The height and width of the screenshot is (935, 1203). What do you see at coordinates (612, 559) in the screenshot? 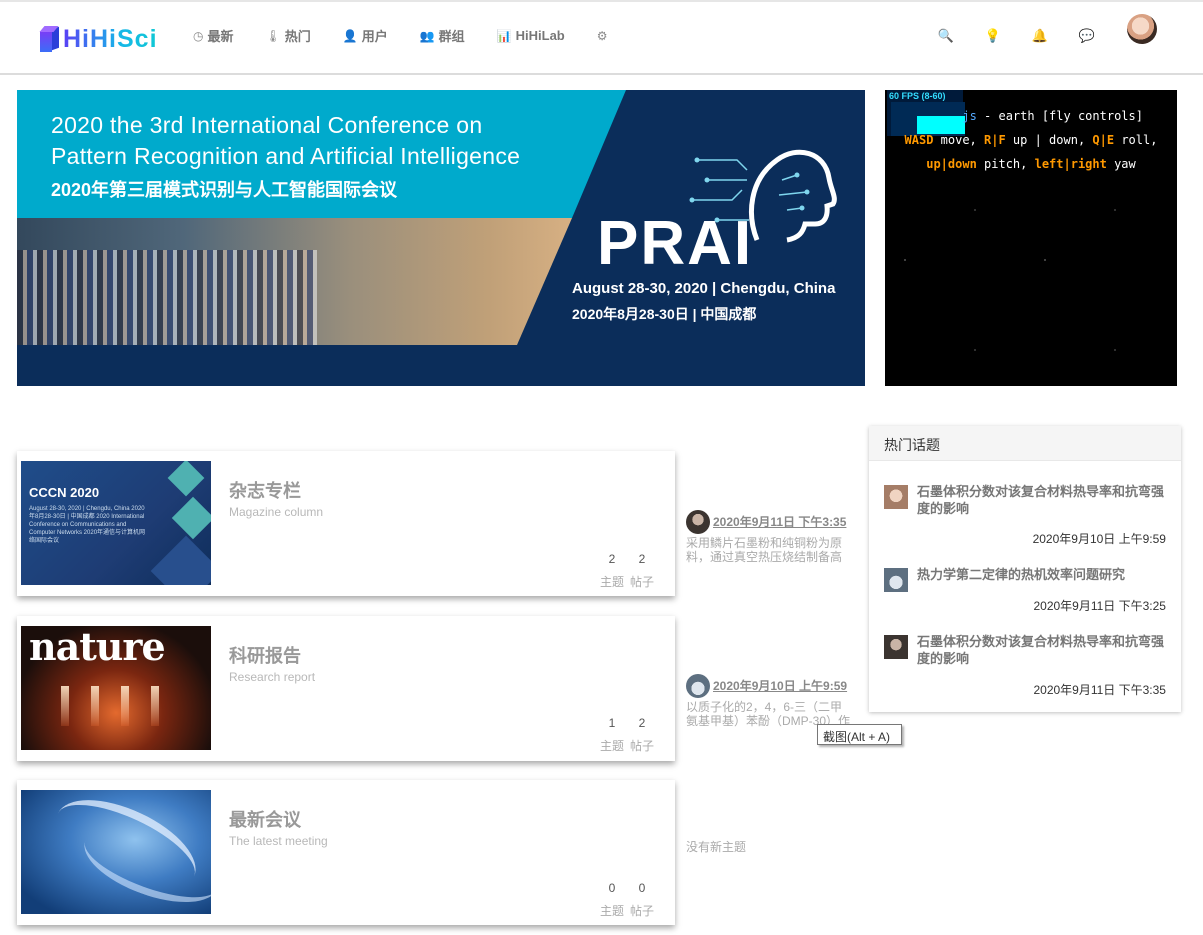
I see `topics-value: 2` at bounding box center [612, 559].